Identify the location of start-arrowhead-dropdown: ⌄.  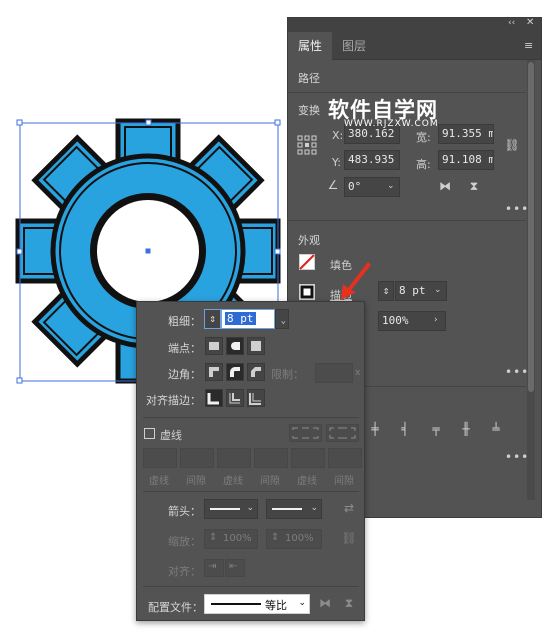
(231, 509).